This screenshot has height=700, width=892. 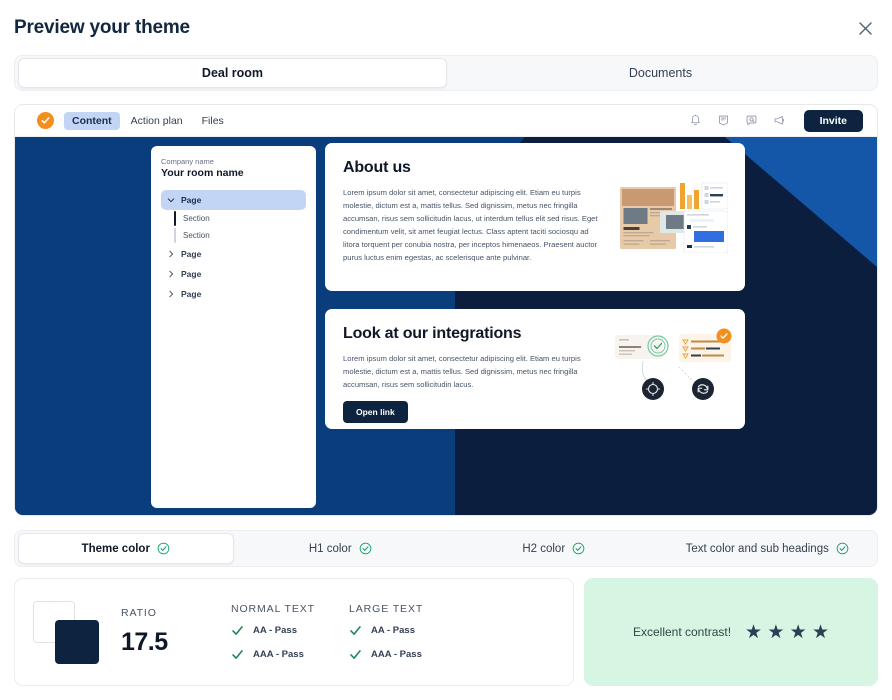 What do you see at coordinates (386, 609) in the screenshot?
I see `large-text-header: LARGE TEXT` at bounding box center [386, 609].